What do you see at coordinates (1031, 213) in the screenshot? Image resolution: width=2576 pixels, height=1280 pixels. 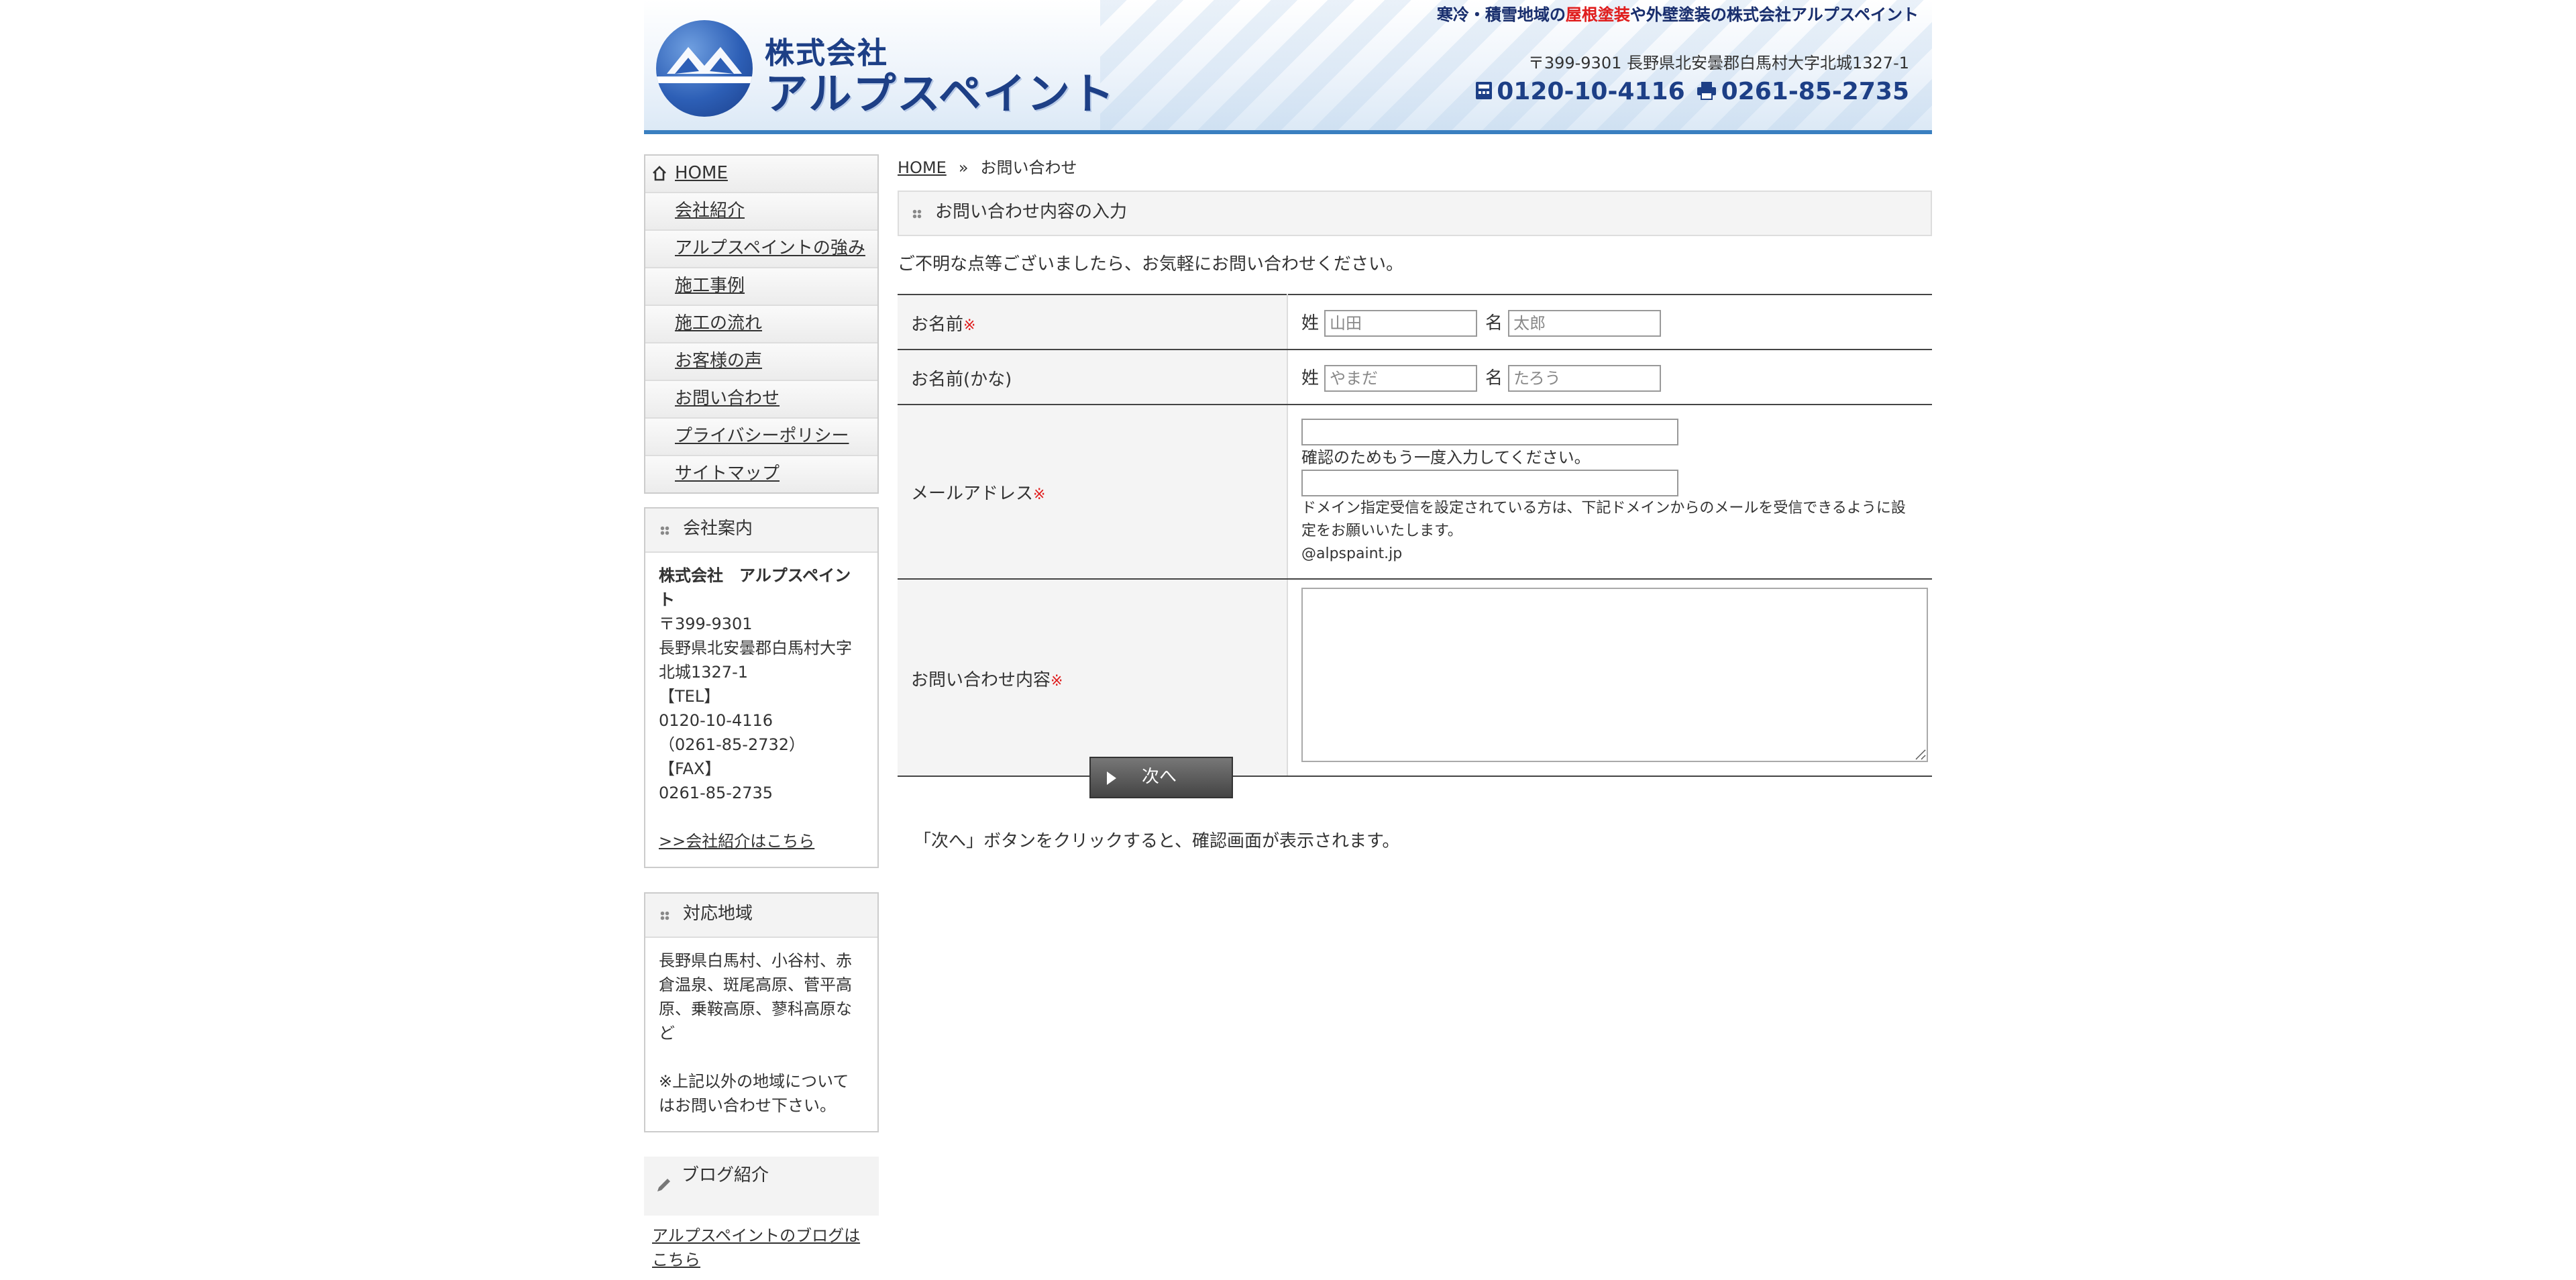 I see `page-title-text: お問い合わせ内容の入力` at bounding box center [1031, 213].